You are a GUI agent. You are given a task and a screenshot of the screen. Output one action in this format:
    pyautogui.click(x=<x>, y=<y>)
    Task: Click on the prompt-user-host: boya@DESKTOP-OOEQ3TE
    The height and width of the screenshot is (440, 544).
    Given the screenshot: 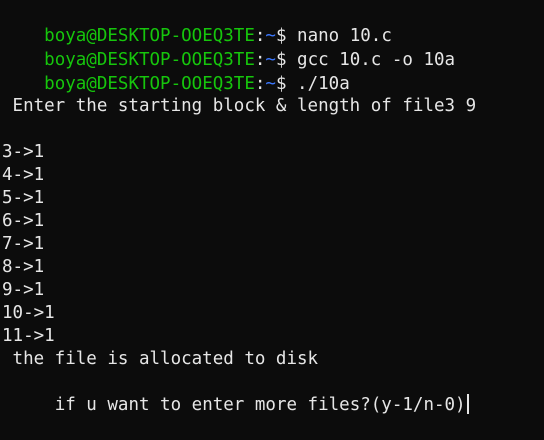 What is the action you would take?
    pyautogui.click(x=149, y=84)
    